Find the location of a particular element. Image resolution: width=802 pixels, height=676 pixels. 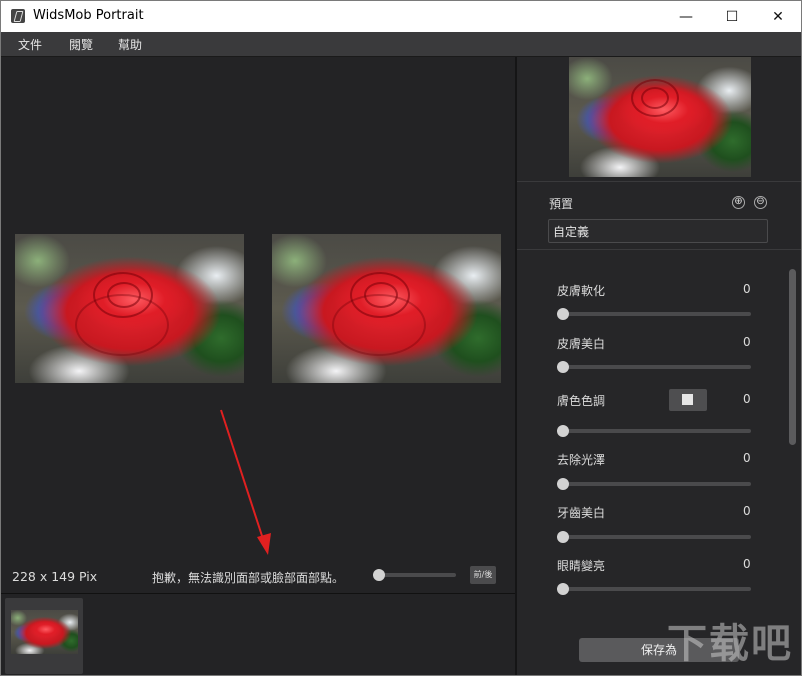

close-icon: ✕ is located at coordinates (778, 16).